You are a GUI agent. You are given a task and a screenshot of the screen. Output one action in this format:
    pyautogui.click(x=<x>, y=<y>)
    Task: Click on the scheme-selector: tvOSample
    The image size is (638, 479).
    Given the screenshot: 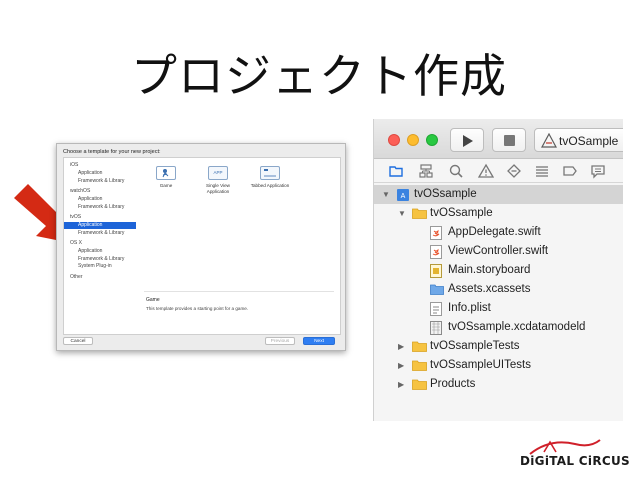 What is the action you would take?
    pyautogui.click(x=578, y=140)
    